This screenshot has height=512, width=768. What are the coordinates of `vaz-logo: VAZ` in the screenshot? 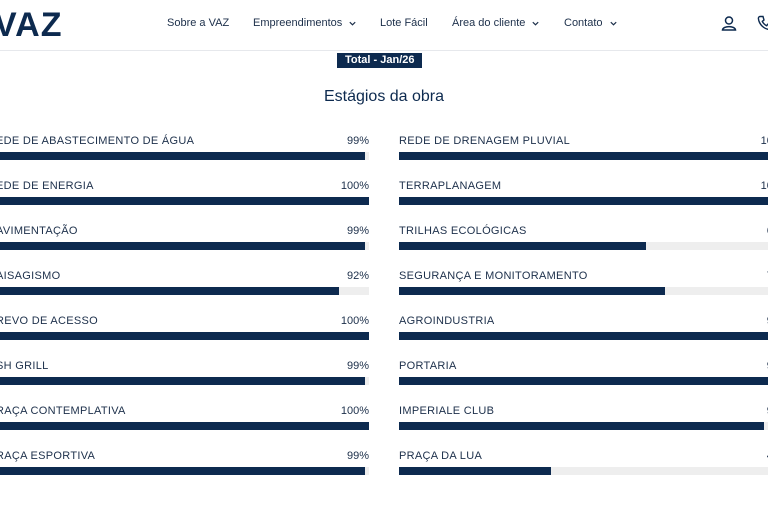 It's located at (31, 25).